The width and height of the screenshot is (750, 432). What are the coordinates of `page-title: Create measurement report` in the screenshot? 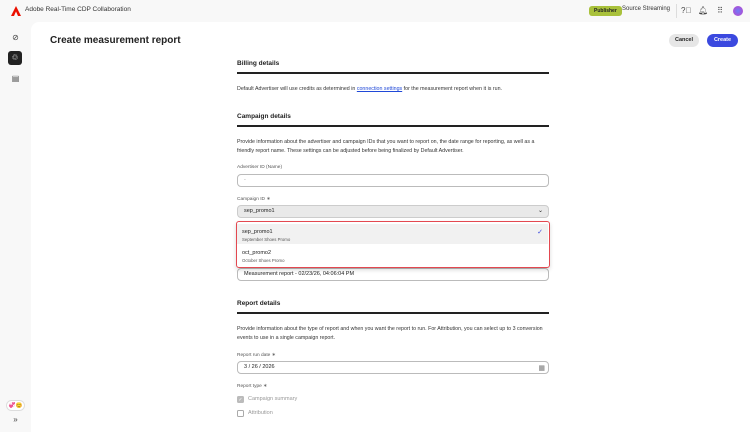 It's located at (115, 40).